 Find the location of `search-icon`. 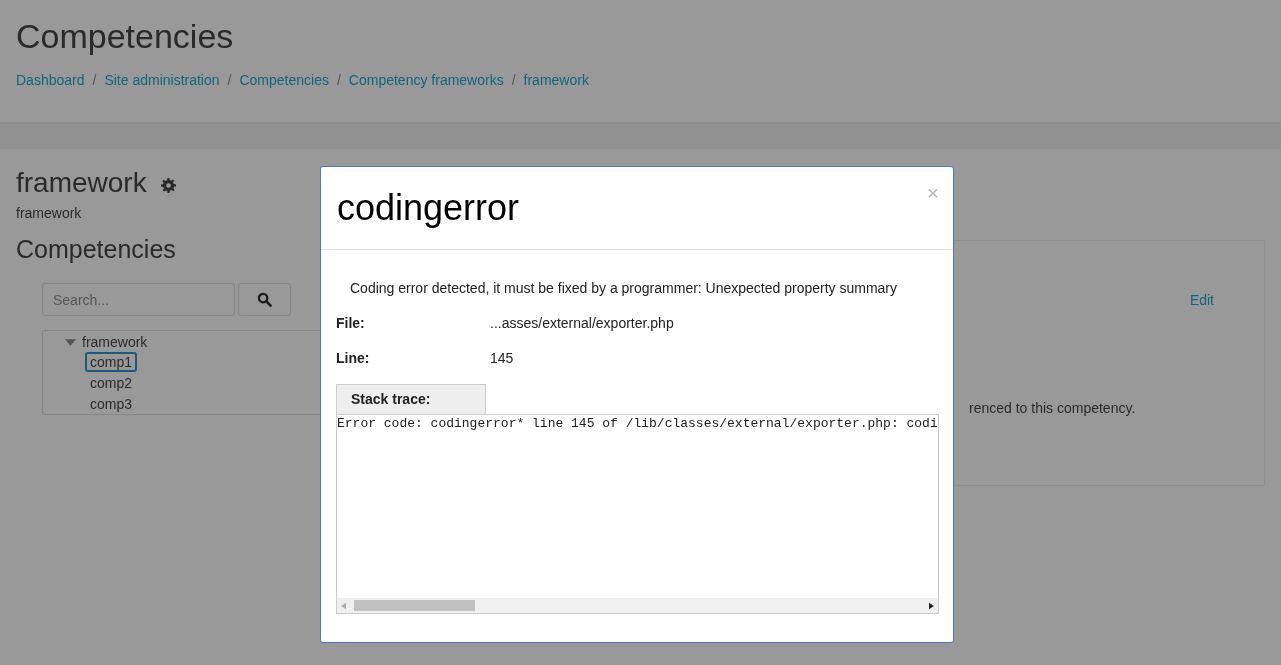

search-icon is located at coordinates (264, 299).